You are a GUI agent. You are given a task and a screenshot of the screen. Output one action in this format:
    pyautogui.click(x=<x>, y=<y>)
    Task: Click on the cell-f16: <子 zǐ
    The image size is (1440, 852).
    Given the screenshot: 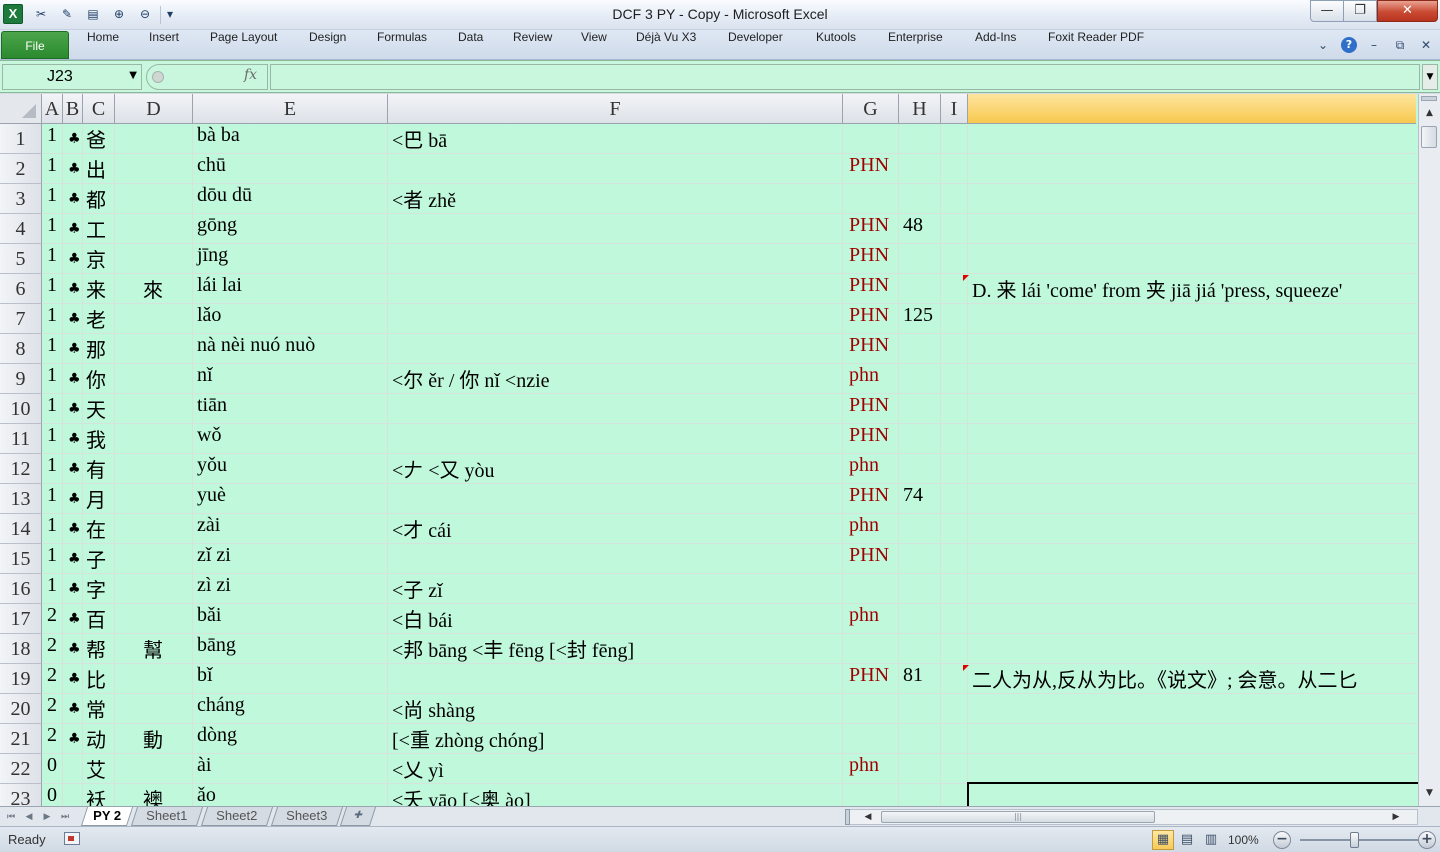 What is the action you would take?
    pyautogui.click(x=417, y=589)
    